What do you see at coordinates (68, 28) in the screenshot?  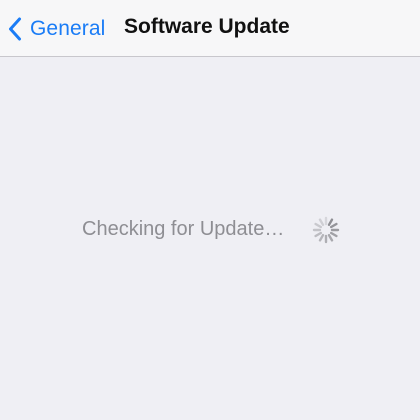 I see `back-button-label: General` at bounding box center [68, 28].